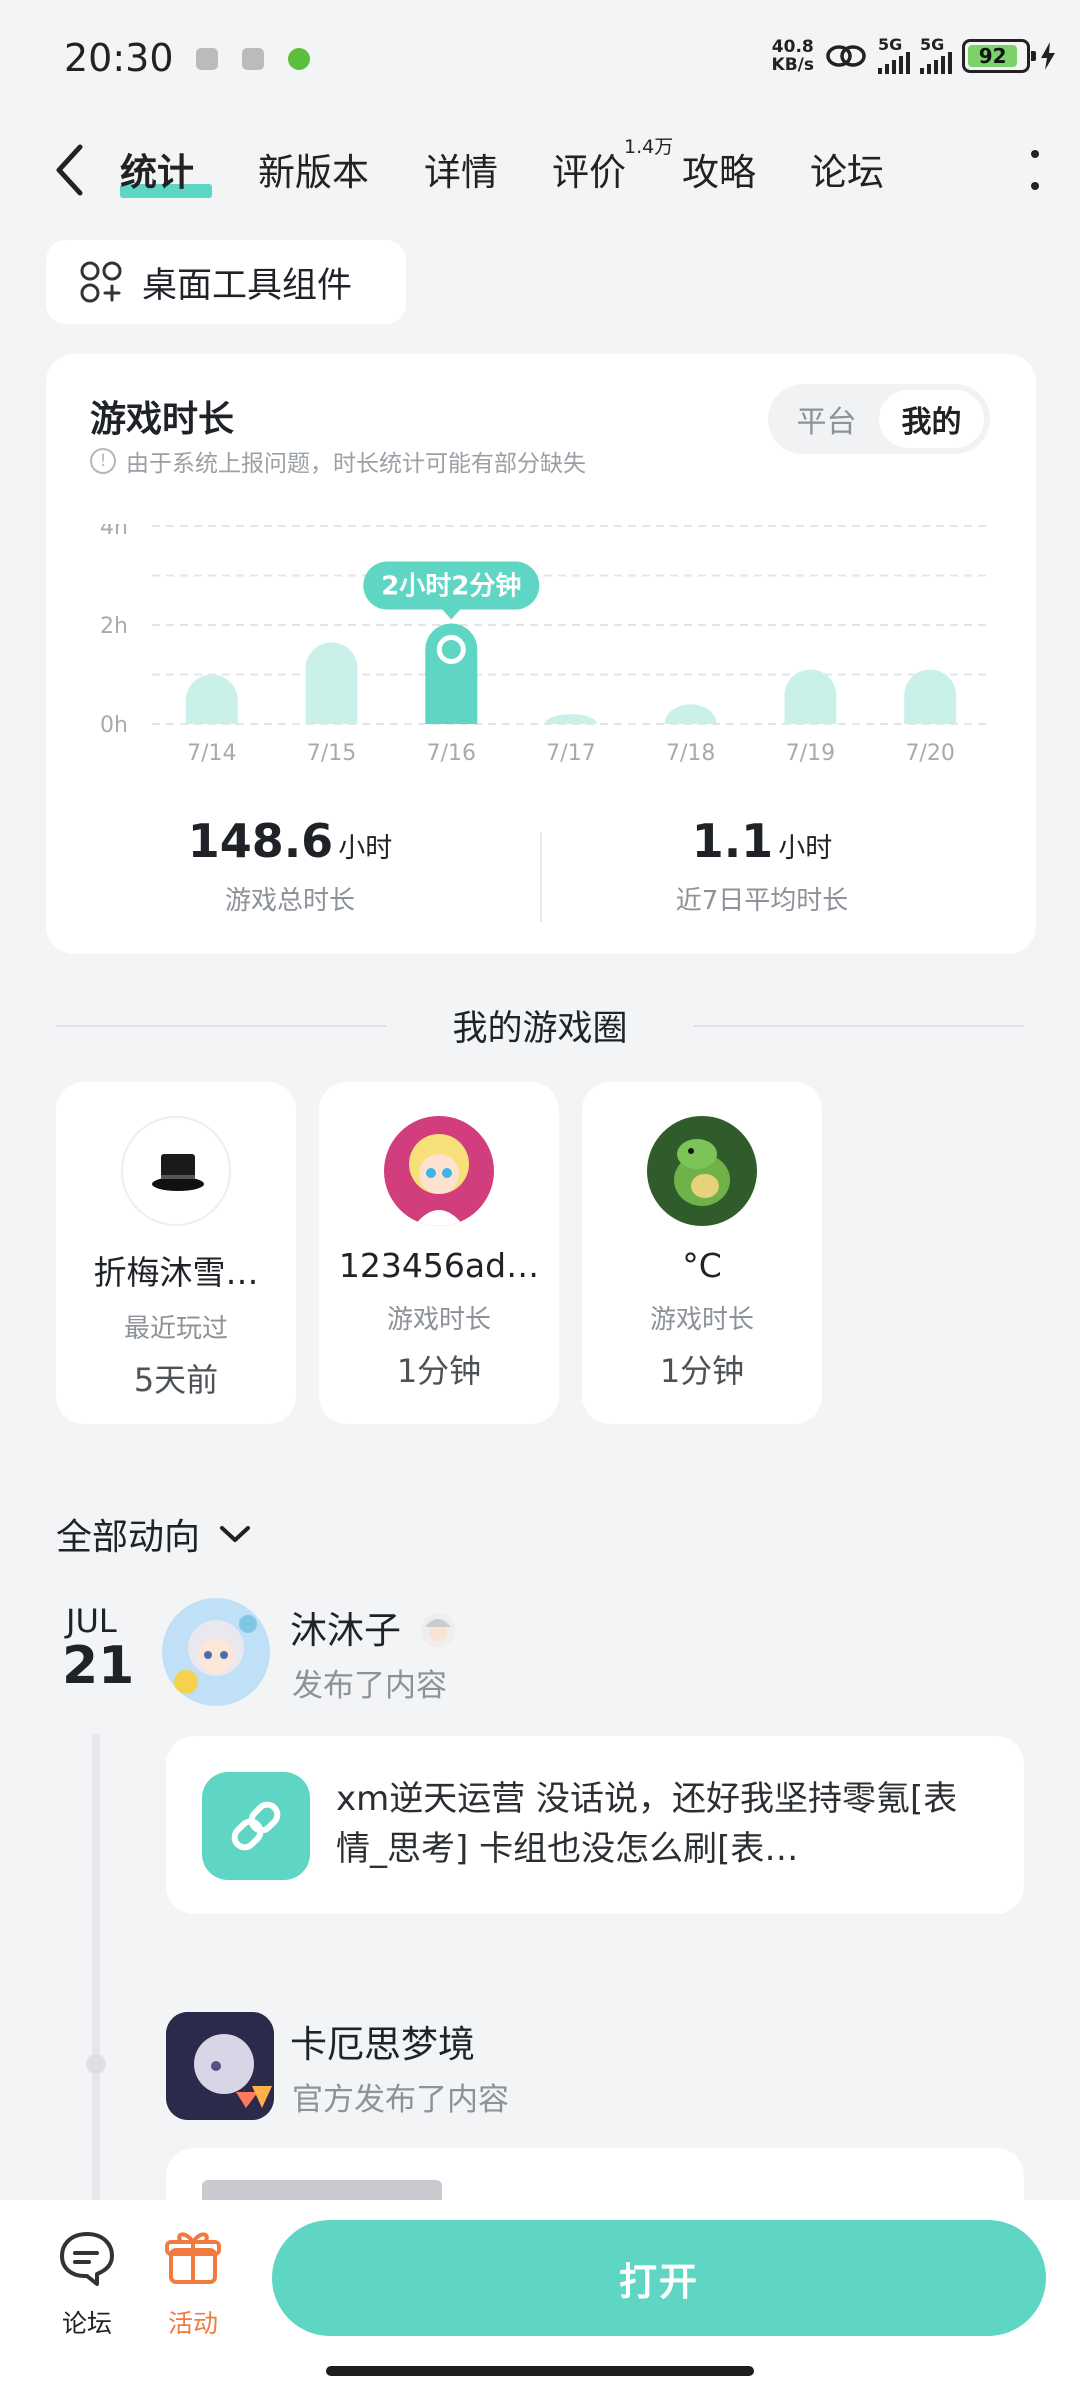 The image size is (1080, 2400). Describe the element at coordinates (98, 1666) in the screenshot. I see `date-day: 21` at that location.